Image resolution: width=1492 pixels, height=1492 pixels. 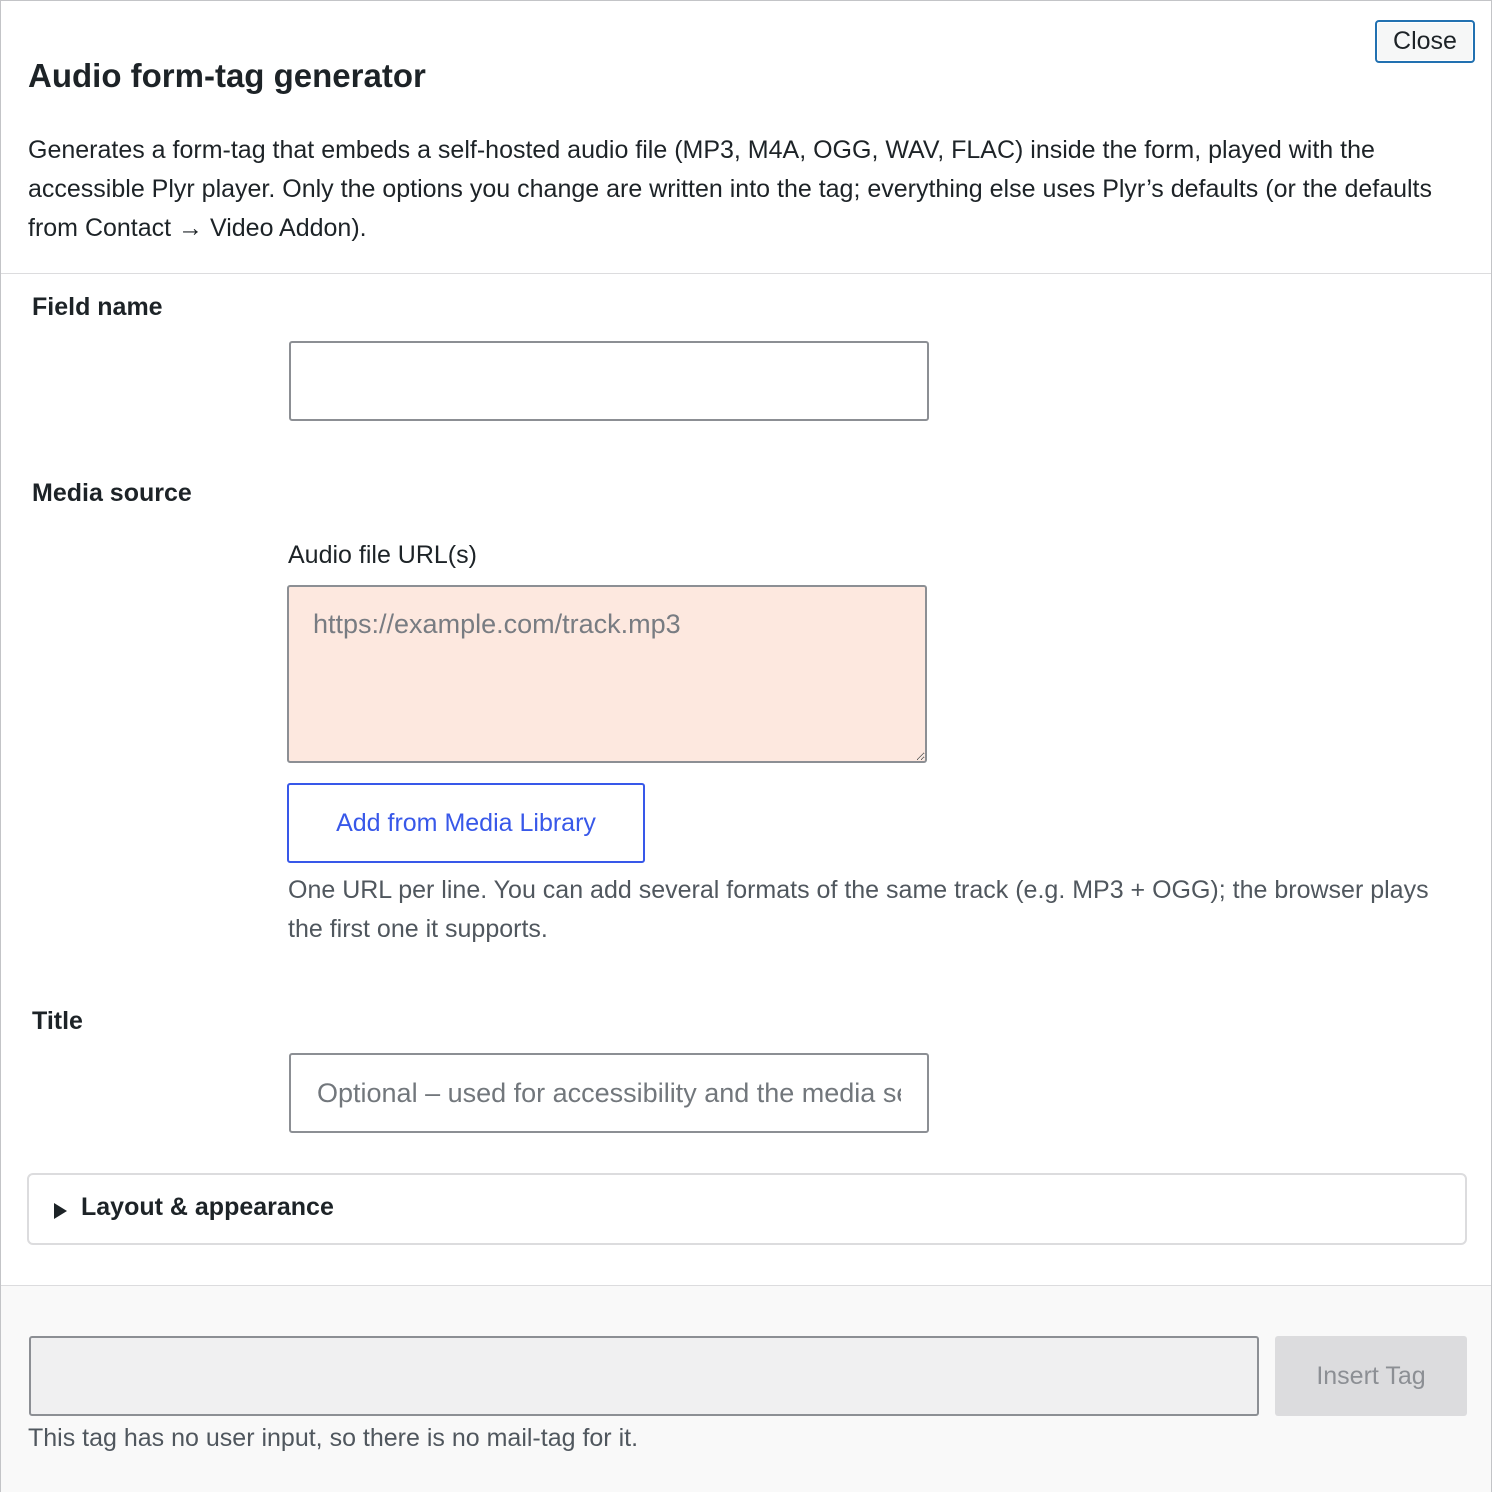 What do you see at coordinates (609, 381) in the screenshot?
I see `field-name-input` at bounding box center [609, 381].